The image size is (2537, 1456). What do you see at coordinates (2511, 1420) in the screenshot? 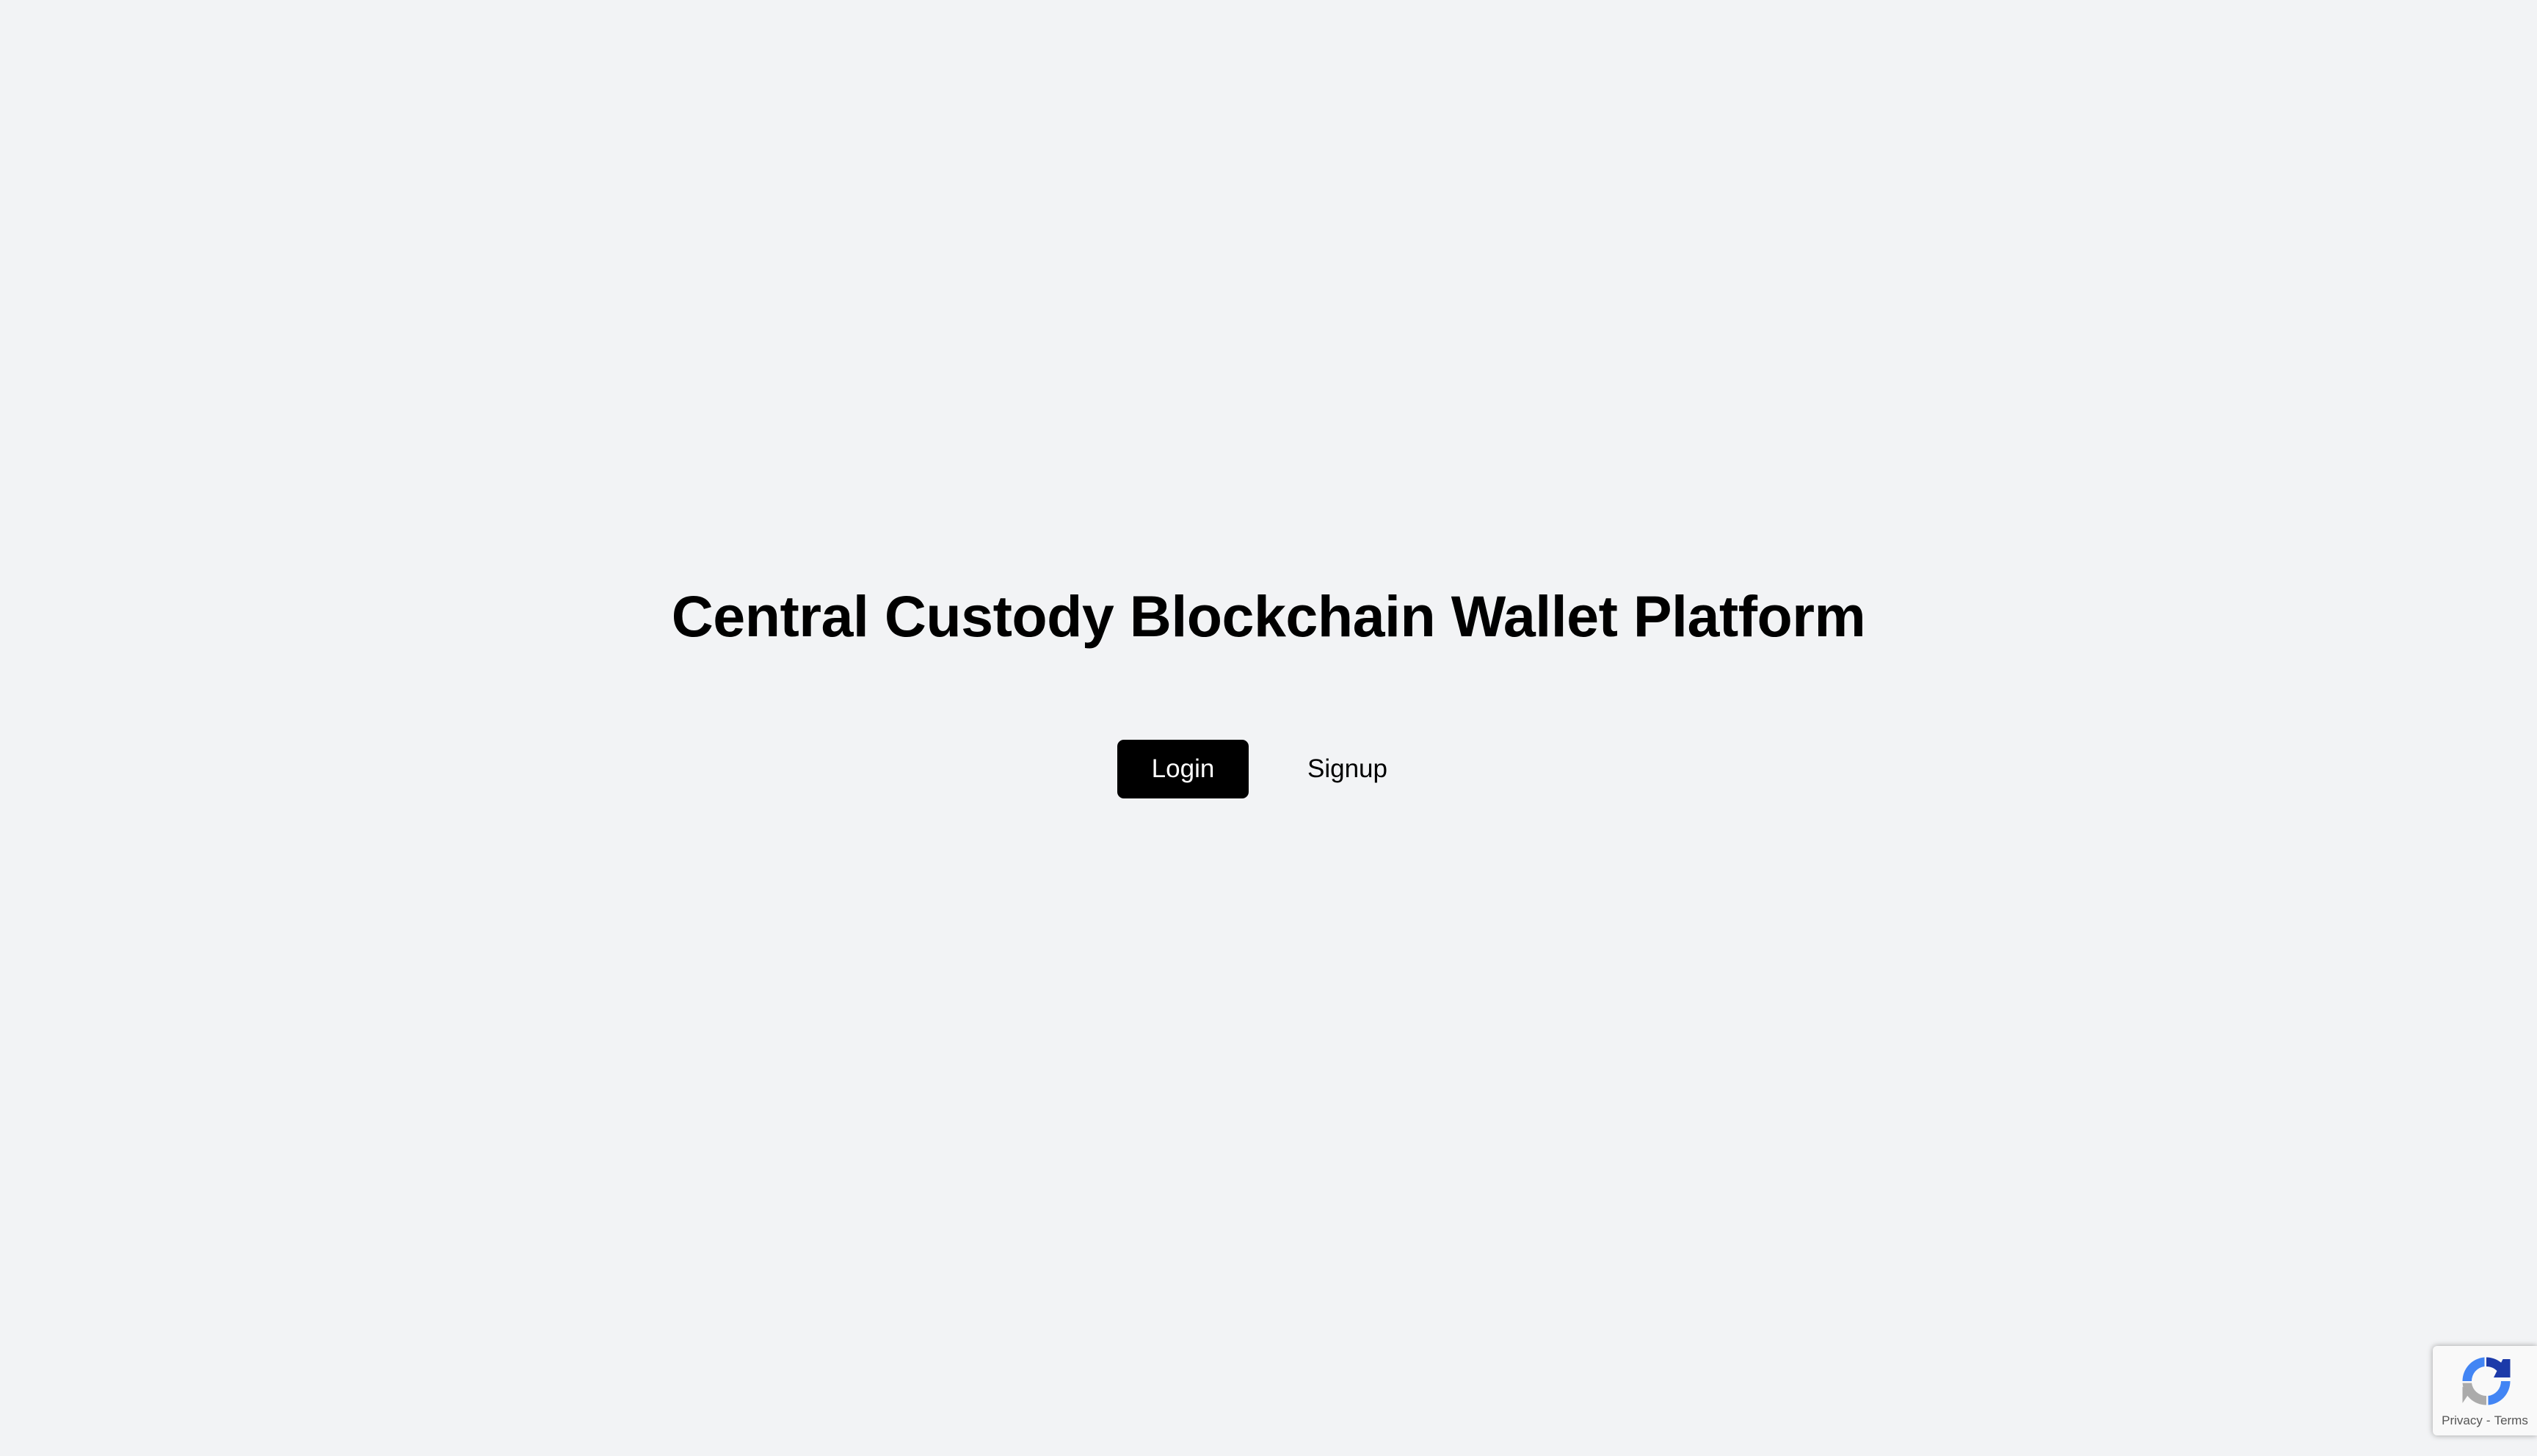
I see `recaptcha-terms-link: Terms` at bounding box center [2511, 1420].